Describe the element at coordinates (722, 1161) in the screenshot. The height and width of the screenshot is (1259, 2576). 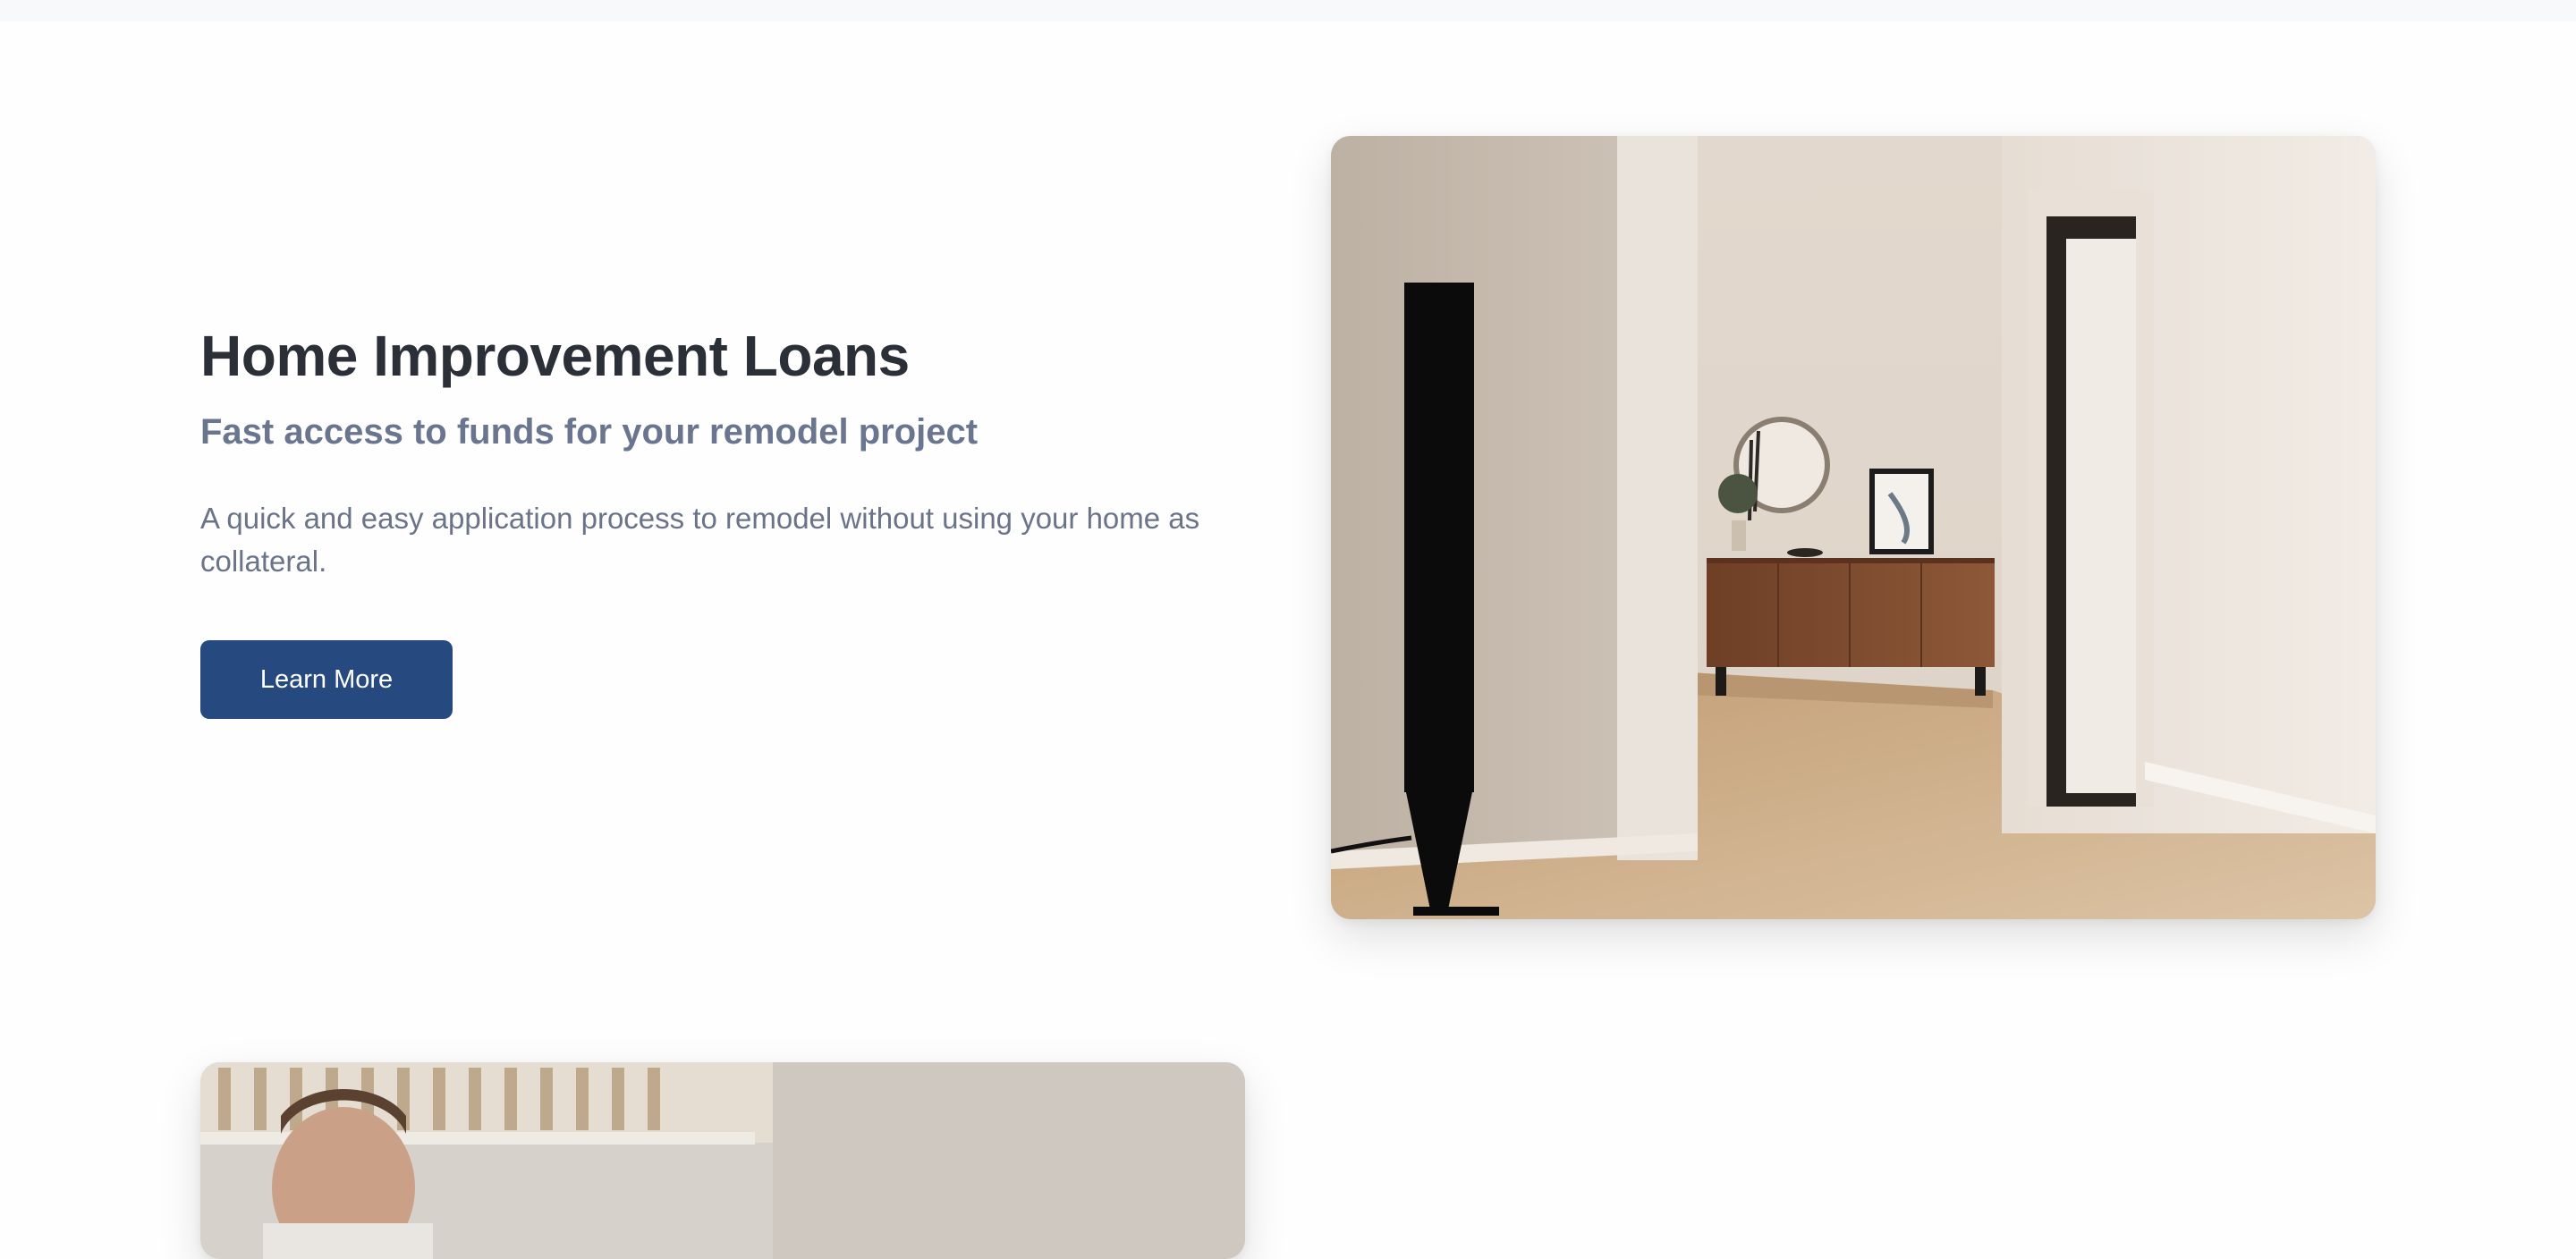
I see `person-photo` at that location.